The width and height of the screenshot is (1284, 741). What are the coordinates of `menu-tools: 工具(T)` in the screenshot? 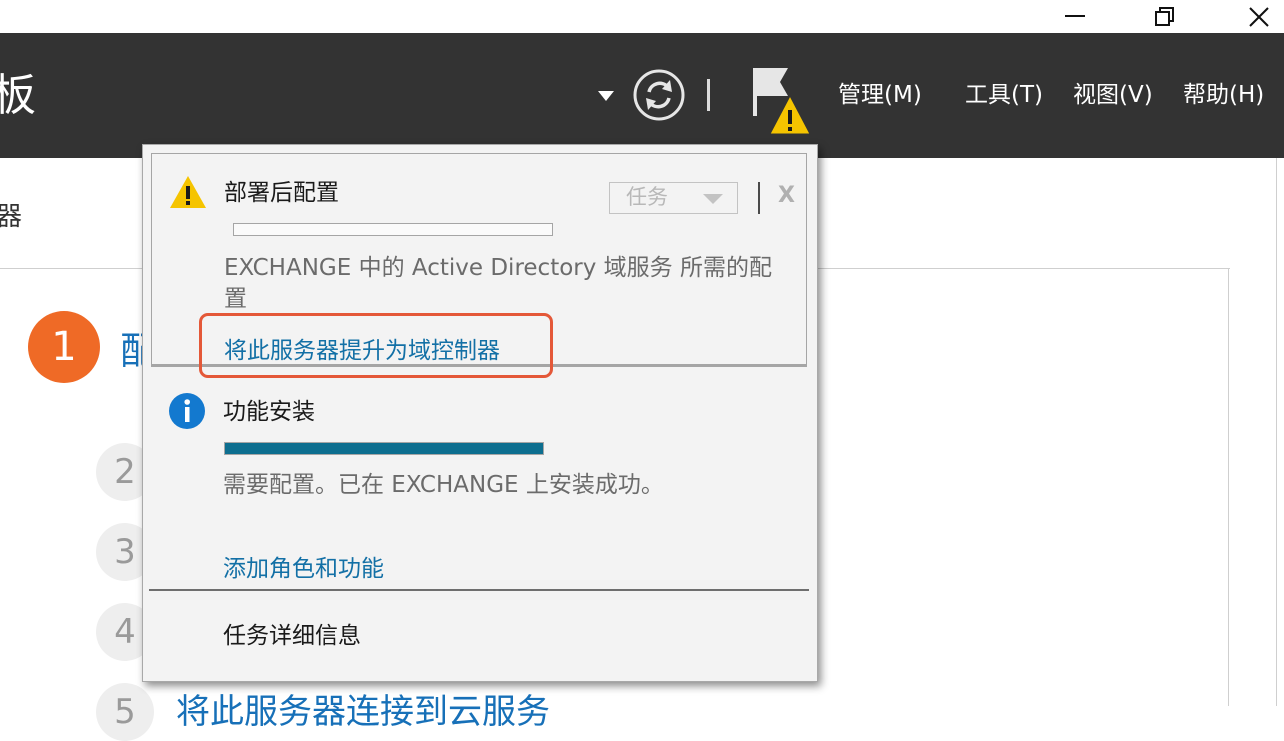 It's located at (1004, 95).